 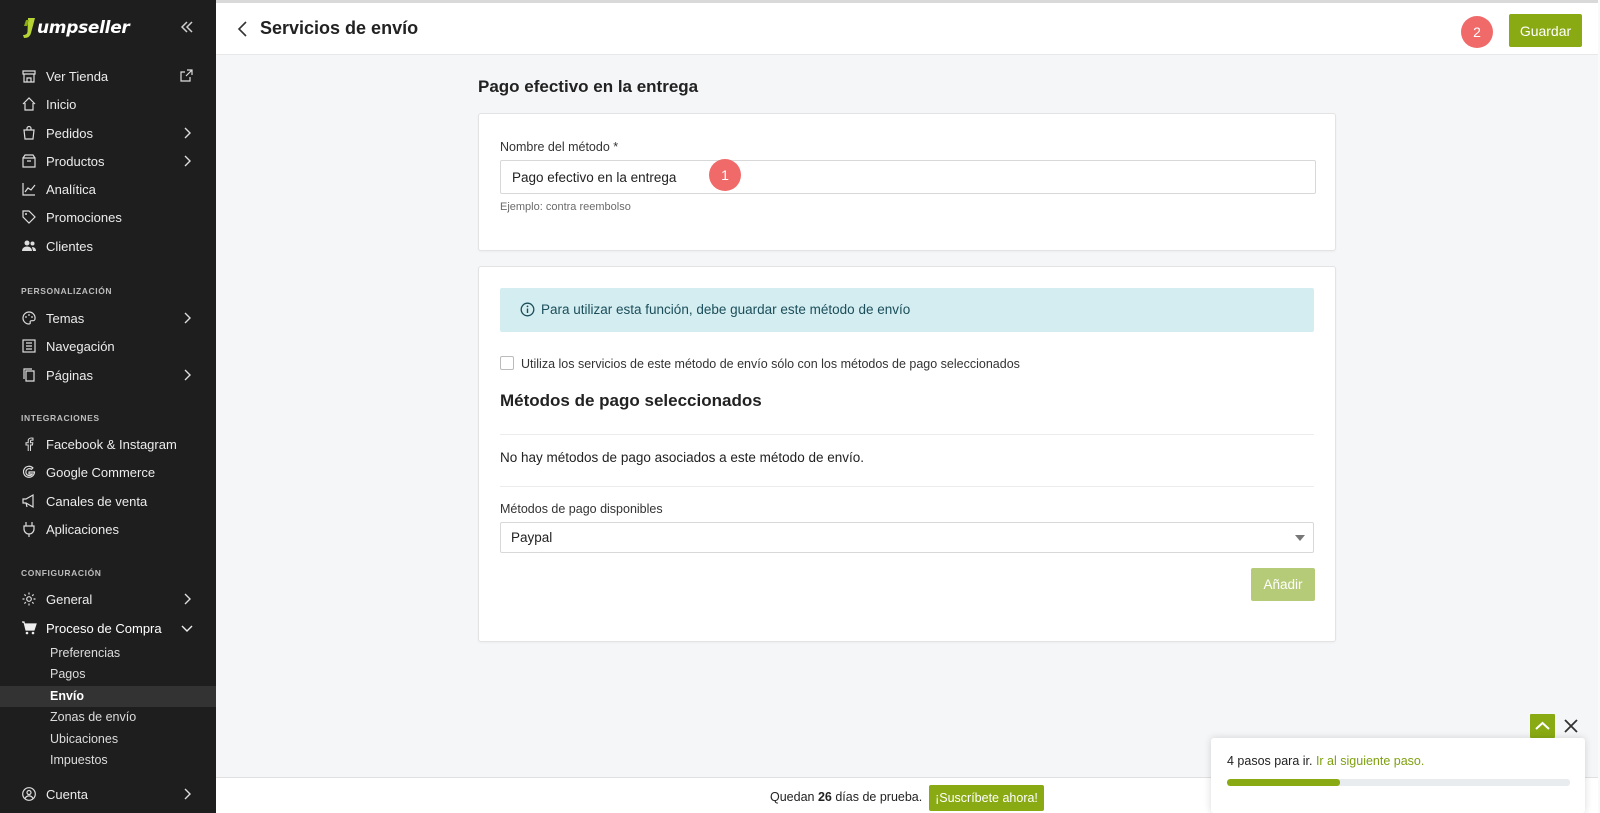 I want to click on method-name-help: Ejemplo: contra reembolso, so click(x=565, y=207).